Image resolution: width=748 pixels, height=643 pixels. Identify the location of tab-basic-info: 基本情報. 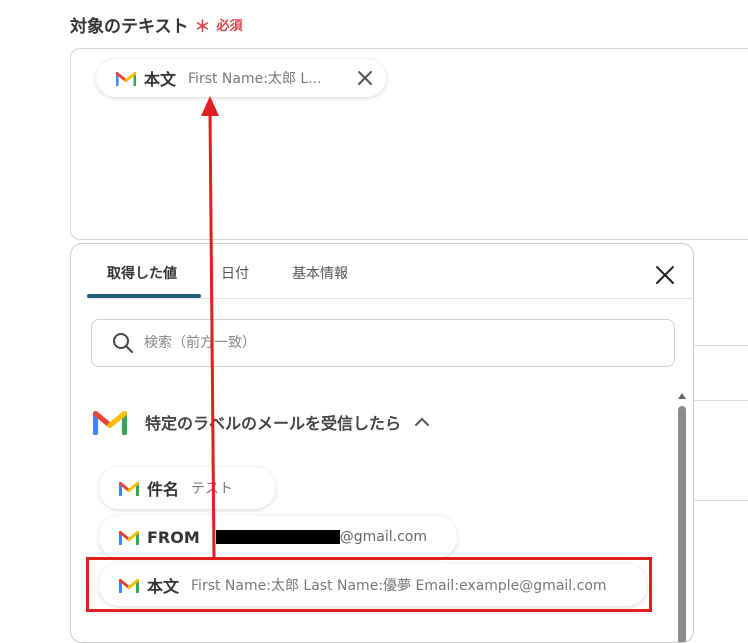
(320, 273).